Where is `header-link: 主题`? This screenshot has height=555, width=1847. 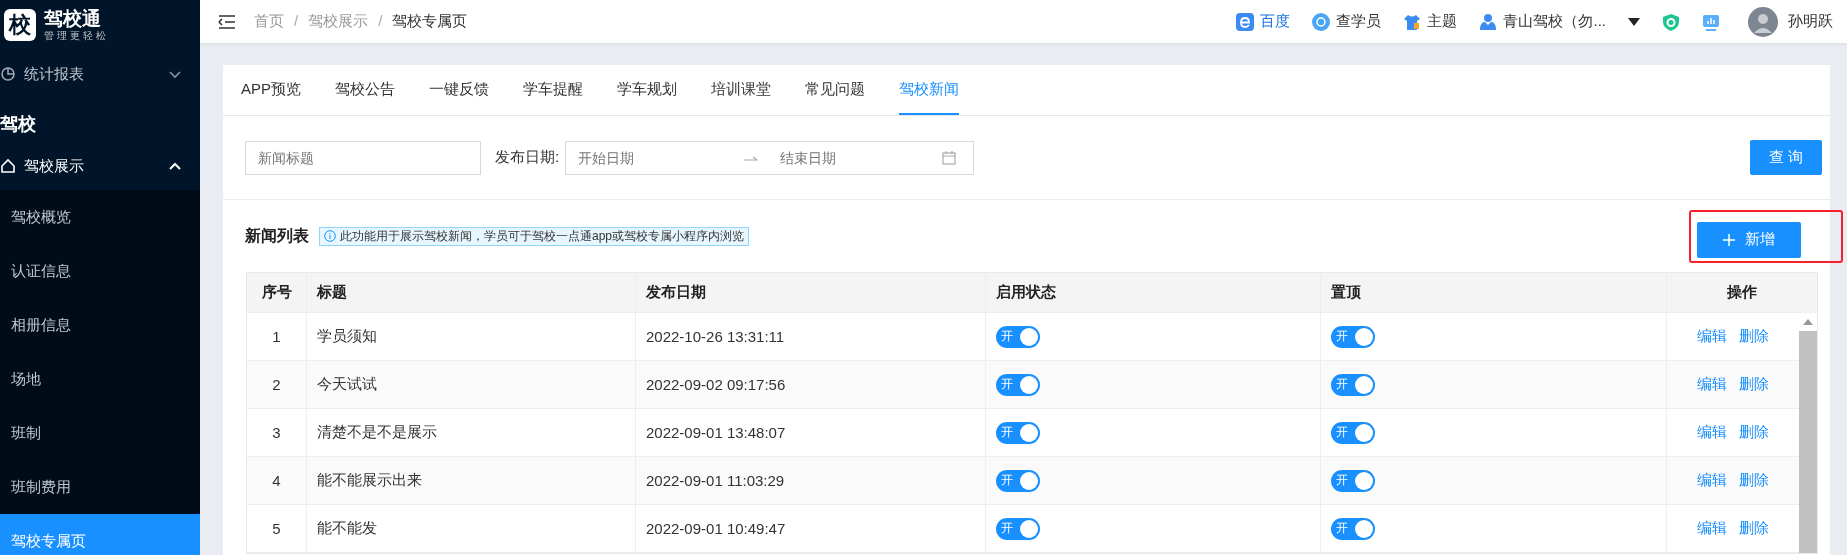 header-link: 主题 is located at coordinates (1430, 21).